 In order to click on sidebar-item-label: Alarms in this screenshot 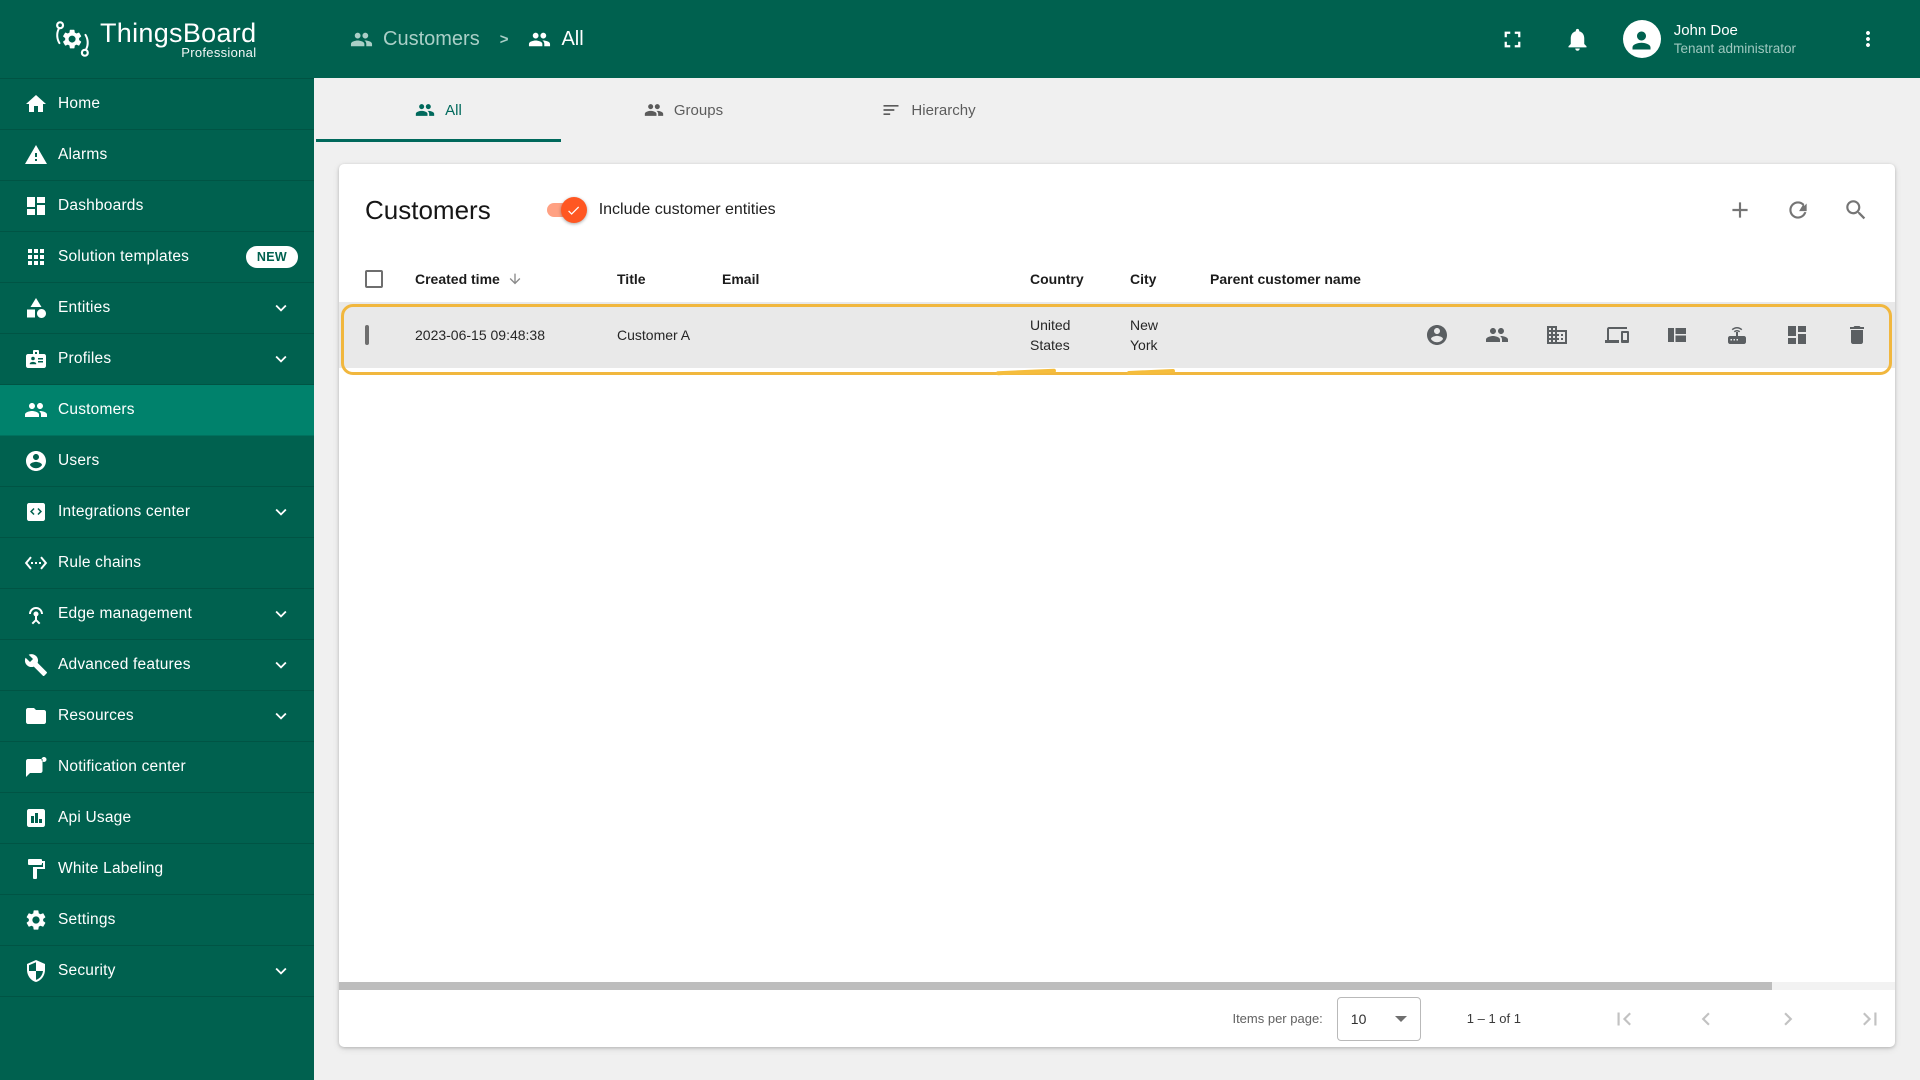, I will do `click(83, 154)`.